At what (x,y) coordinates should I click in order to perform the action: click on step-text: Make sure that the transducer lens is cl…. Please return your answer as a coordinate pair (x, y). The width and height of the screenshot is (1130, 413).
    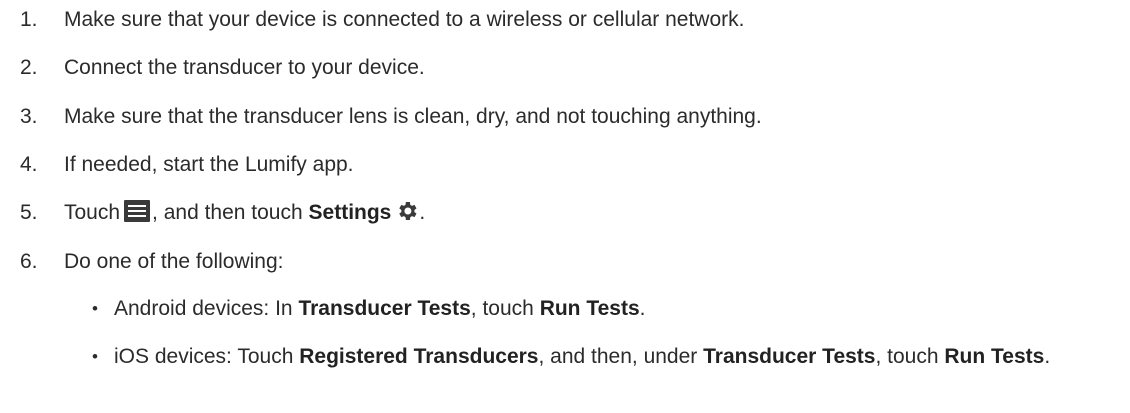
    Looking at the image, I should click on (413, 116).